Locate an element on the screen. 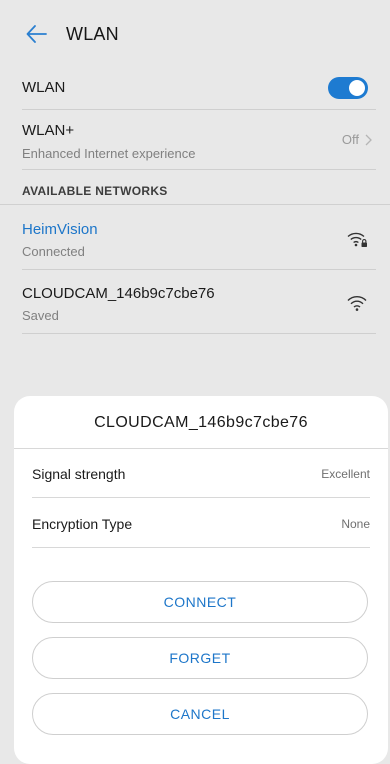  cancel-button: CANCEL is located at coordinates (200, 714).